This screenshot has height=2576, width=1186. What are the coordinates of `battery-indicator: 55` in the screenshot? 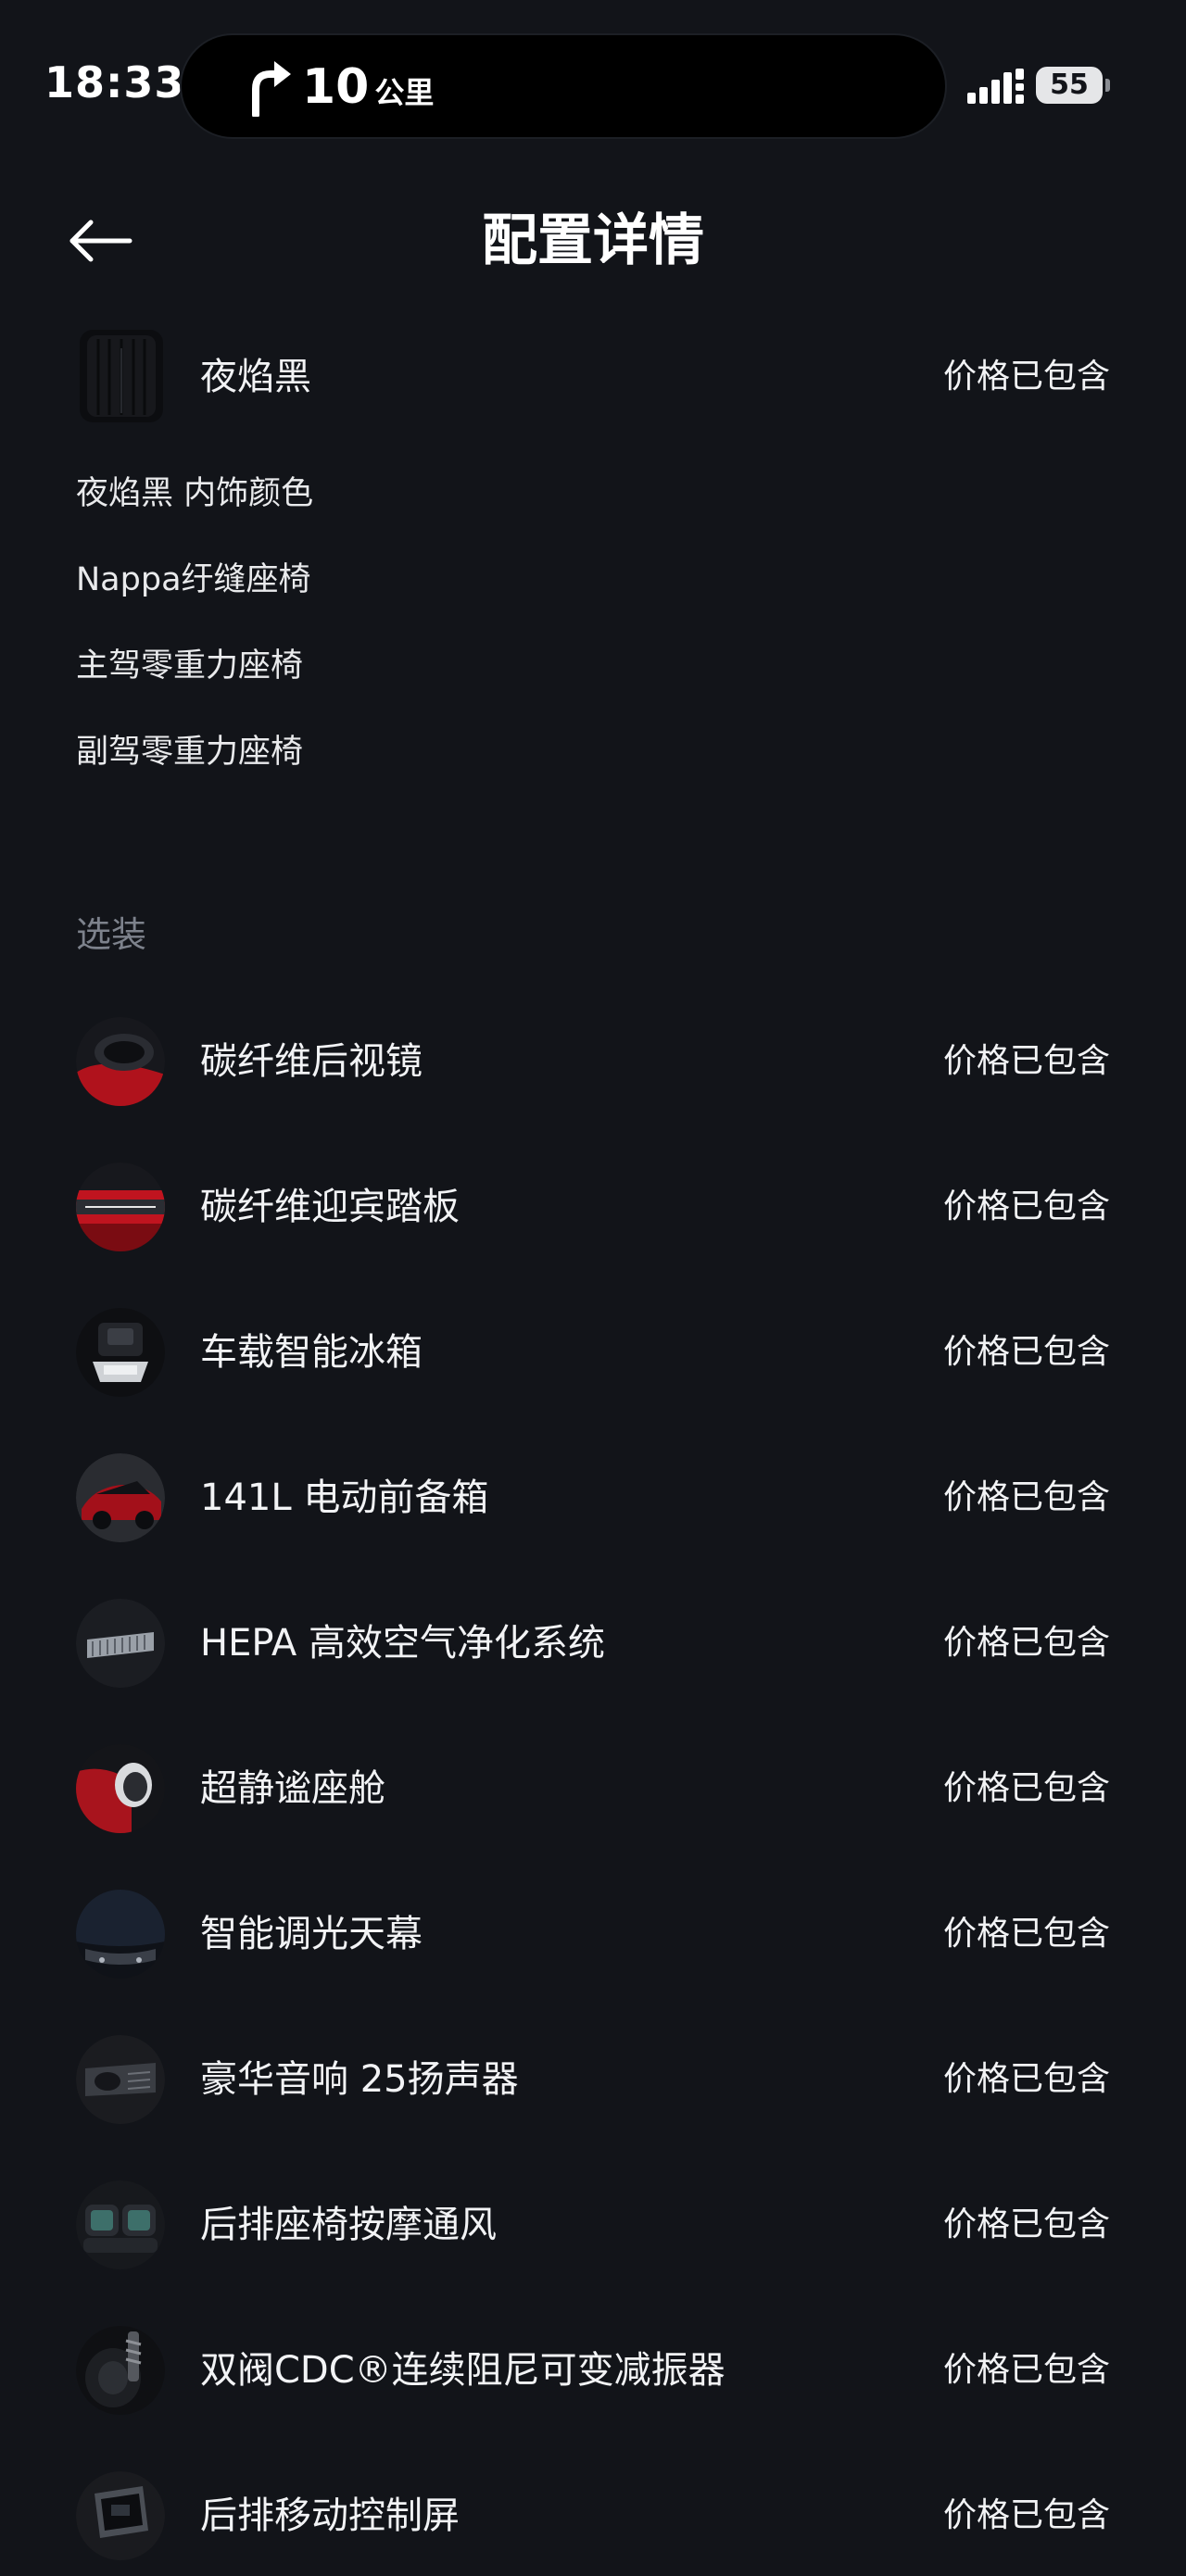 It's located at (1073, 85).